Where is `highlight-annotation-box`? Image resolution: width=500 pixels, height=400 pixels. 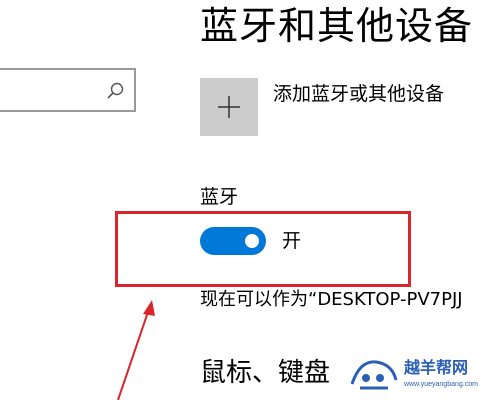
highlight-annotation-box is located at coordinates (263, 249).